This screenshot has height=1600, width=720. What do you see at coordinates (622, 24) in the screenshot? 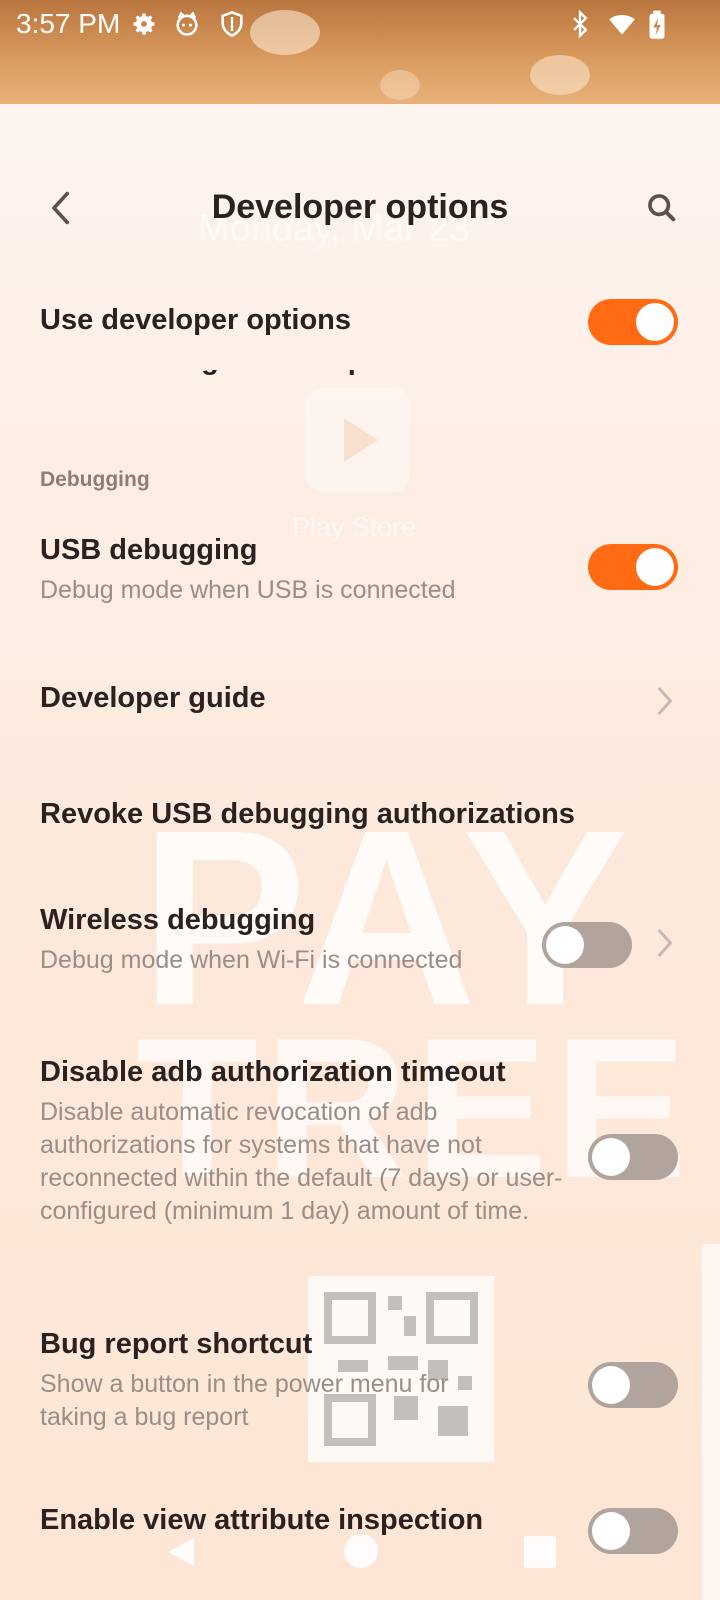
I see `wifi-icon` at bounding box center [622, 24].